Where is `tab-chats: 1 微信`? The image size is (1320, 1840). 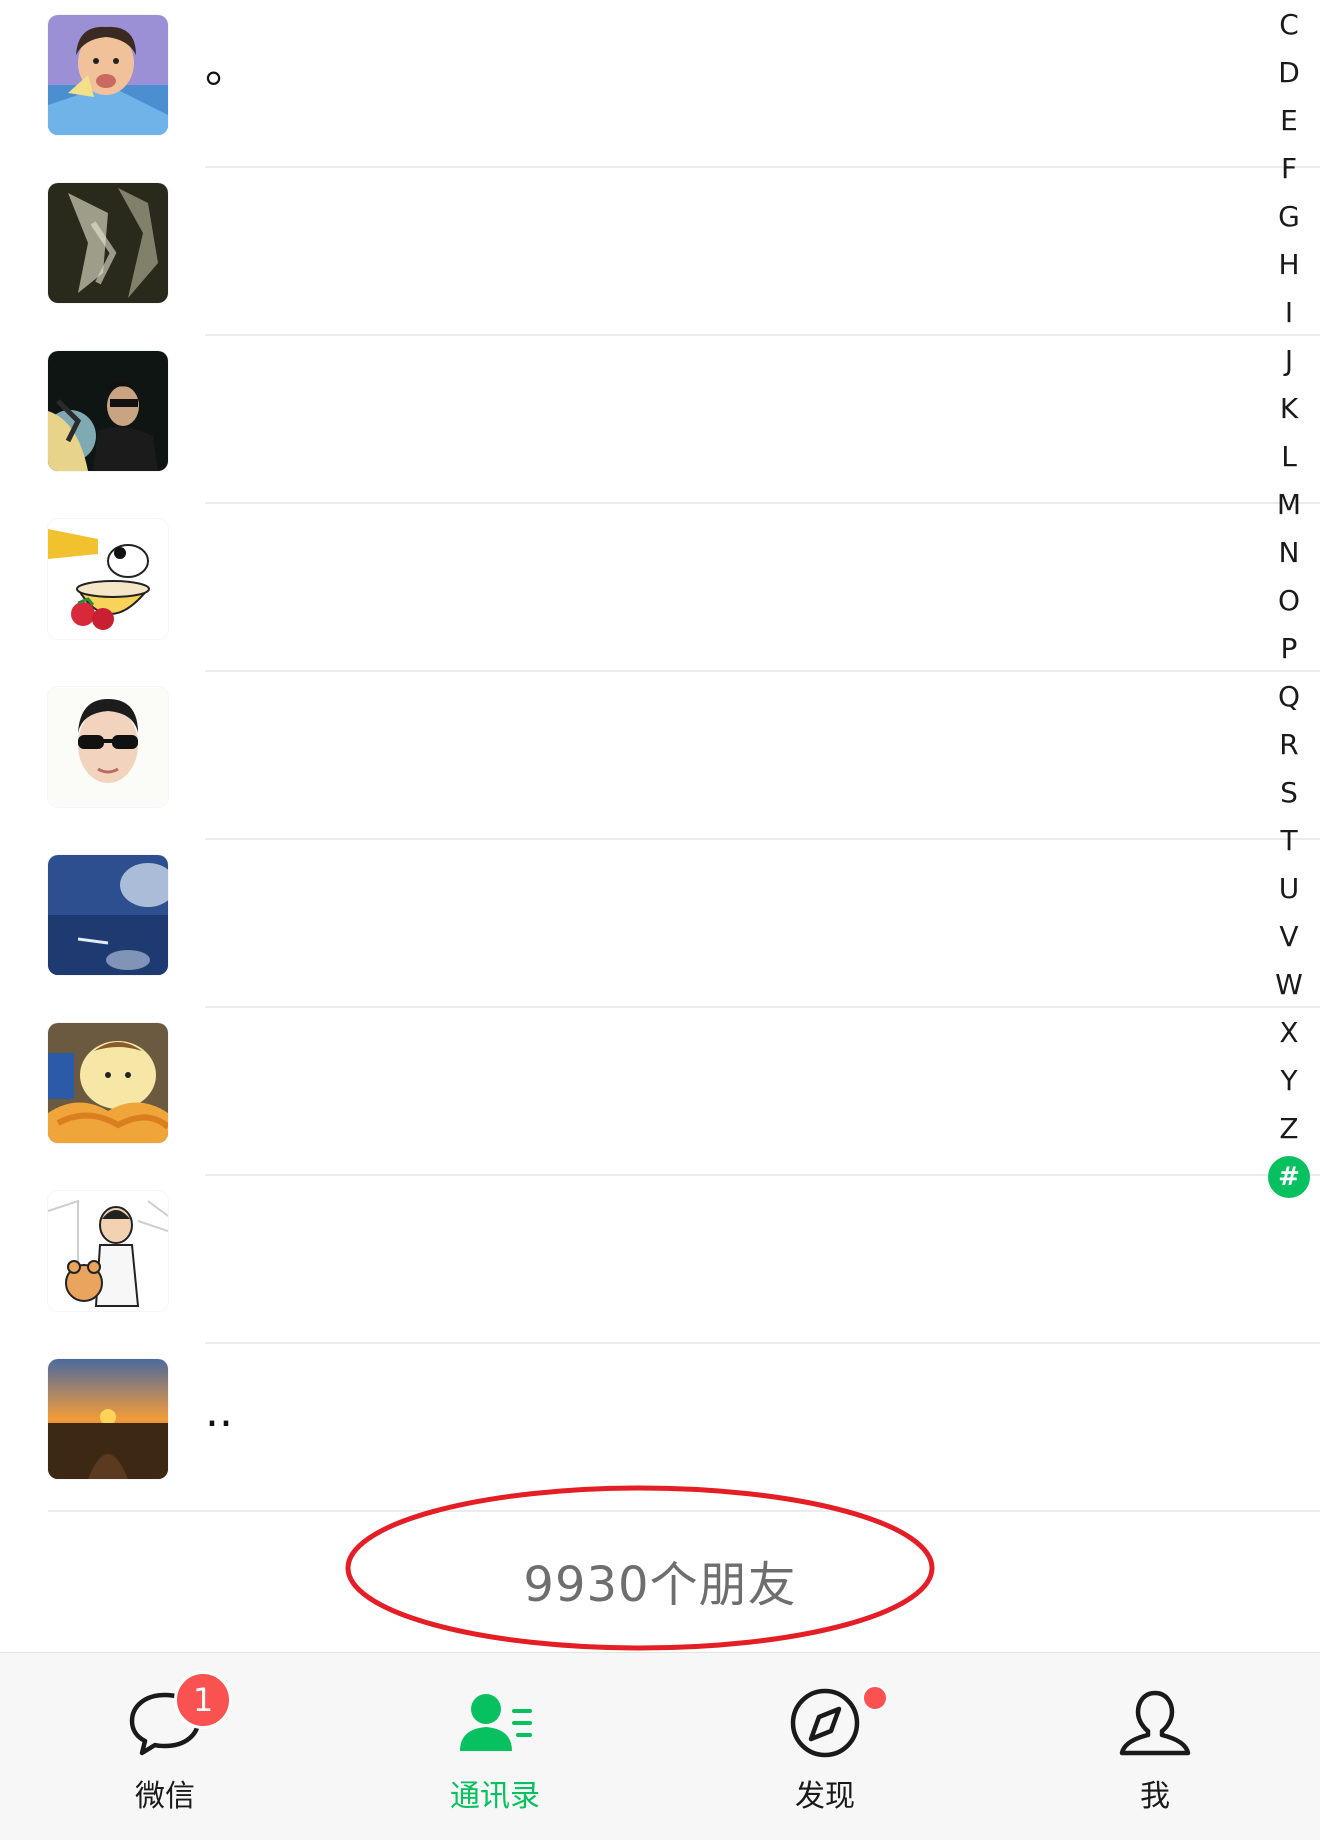 tab-chats: 1 微信 is located at coordinates (165, 1746).